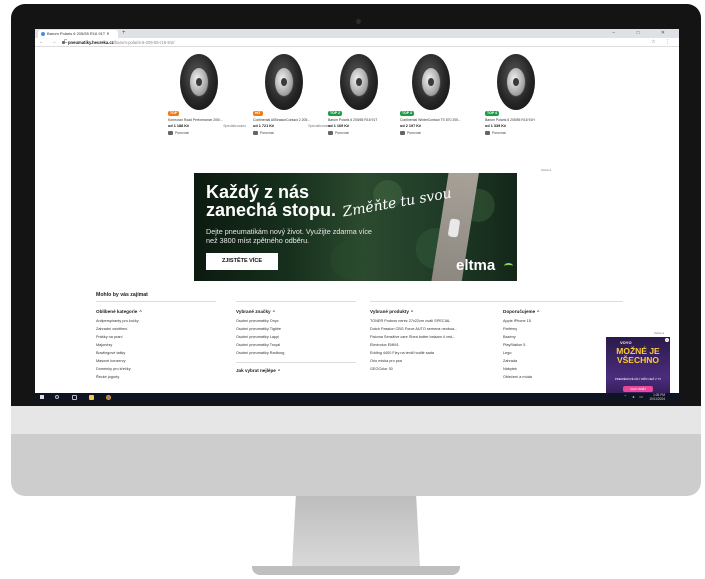  I want to click on side-ad-label: Reklama, so click(659, 333).